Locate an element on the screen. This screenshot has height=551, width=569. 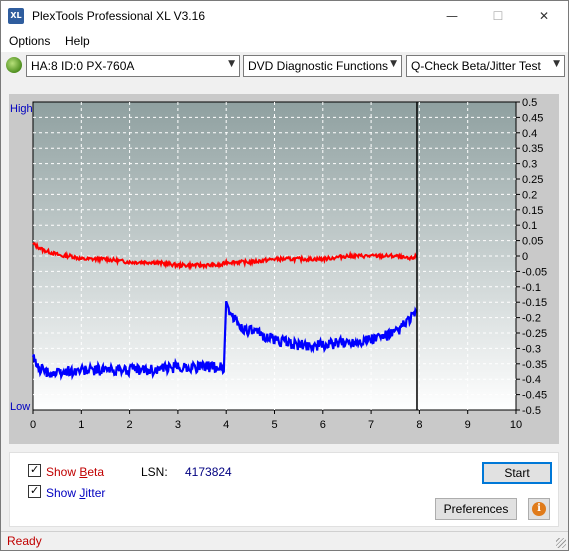
y-tick-label: -0.5 is located at coordinates (531, 411).